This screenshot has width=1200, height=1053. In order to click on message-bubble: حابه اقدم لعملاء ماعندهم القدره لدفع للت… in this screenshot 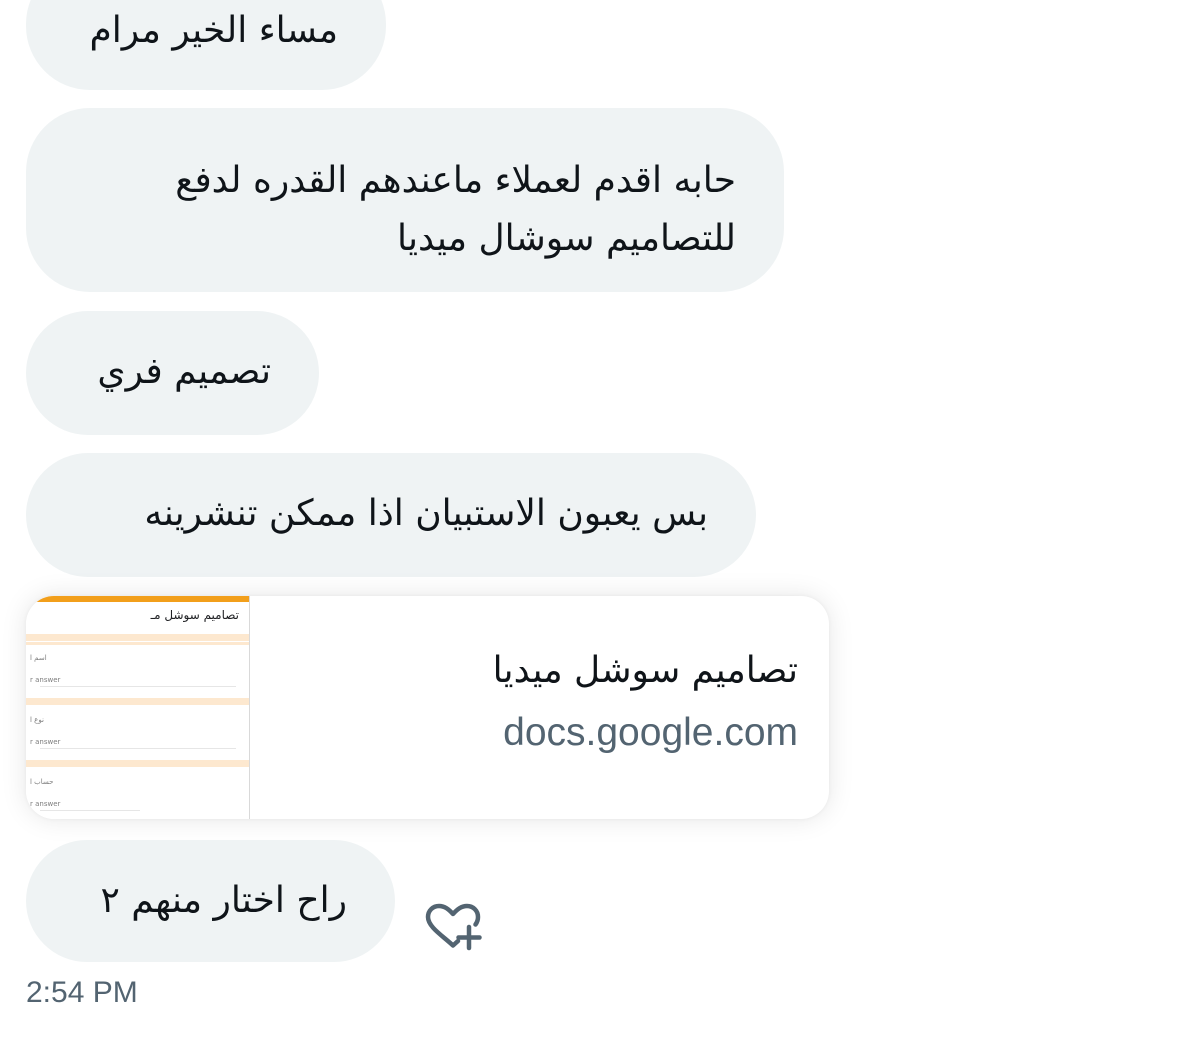, I will do `click(405, 200)`.